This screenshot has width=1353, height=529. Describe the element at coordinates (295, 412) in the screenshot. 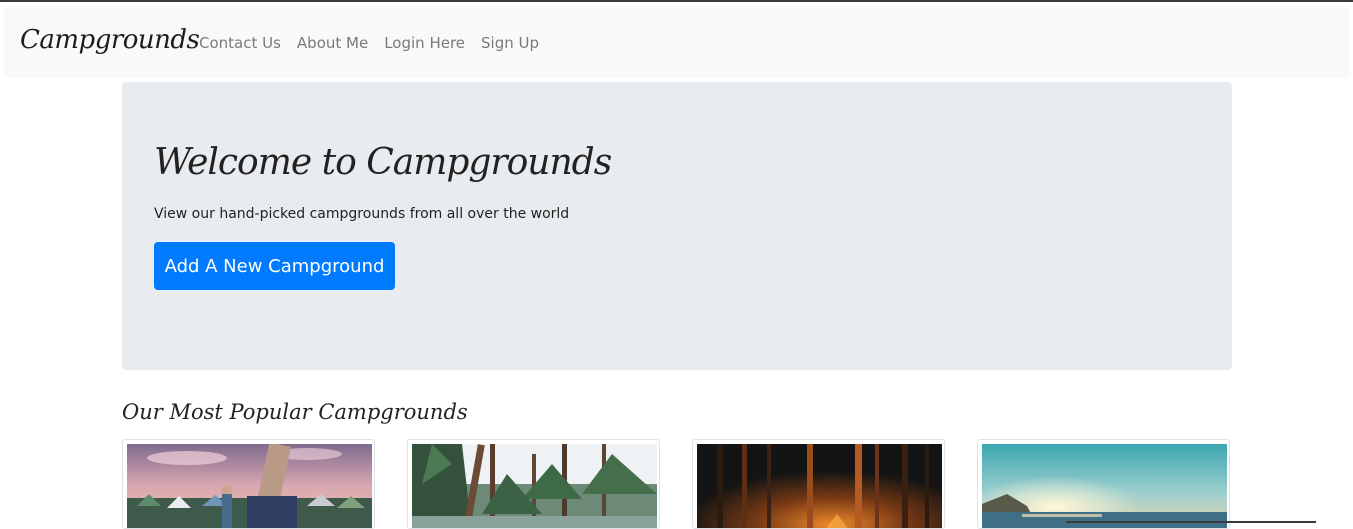

I see `popular-heading: Our Most Popular Campgrounds` at that location.